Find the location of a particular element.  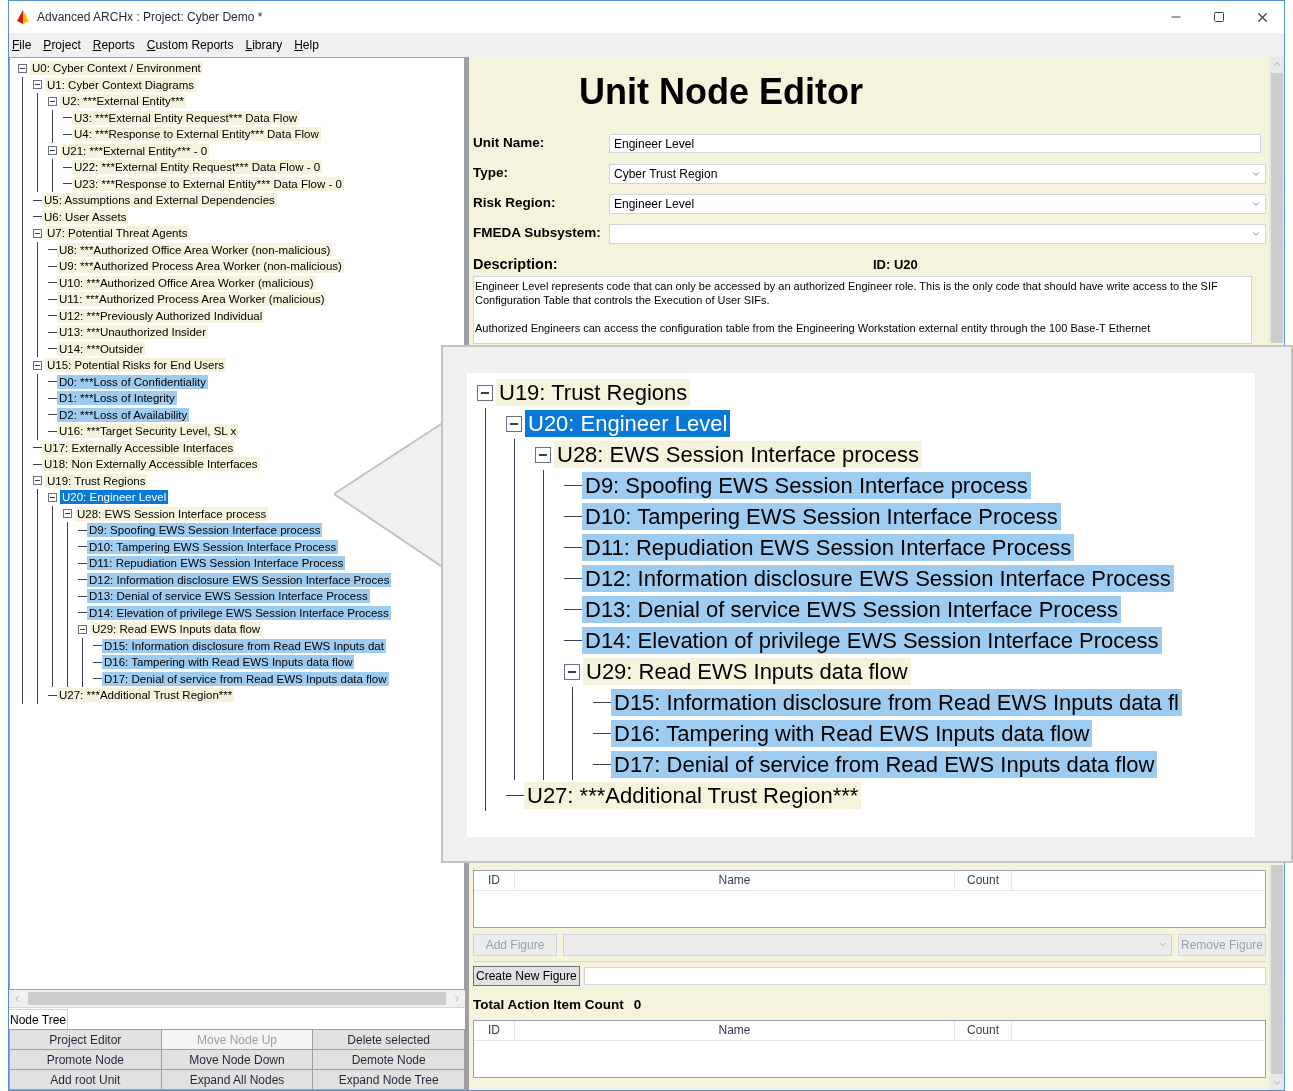

menu-item: Custom Reports is located at coordinates (190, 45).